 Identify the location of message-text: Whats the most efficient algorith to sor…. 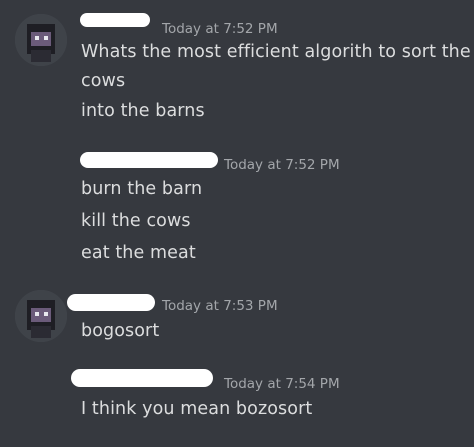
(276, 52).